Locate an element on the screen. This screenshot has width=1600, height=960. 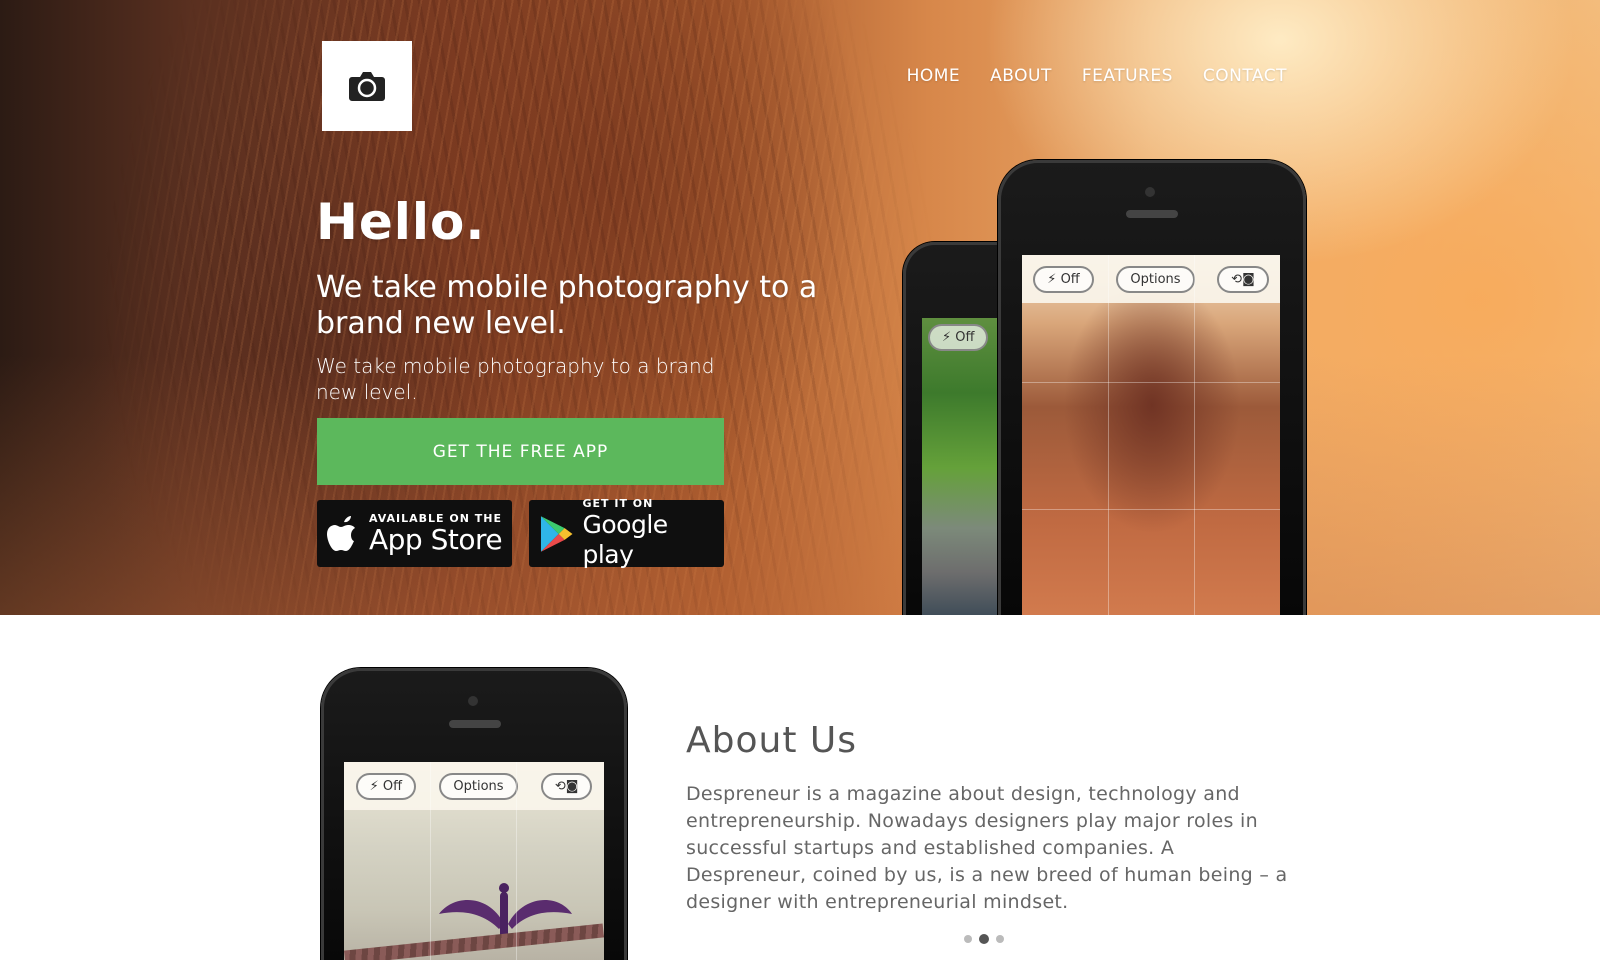
phone-mockup-about: ⚡ Off Options ⟲◙ is located at coordinates (474, 814).